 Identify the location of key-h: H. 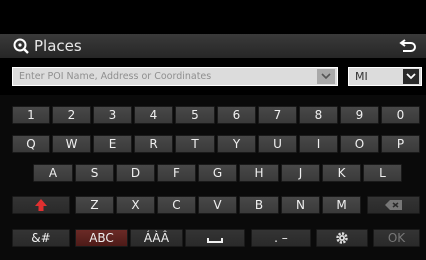
(259, 173).